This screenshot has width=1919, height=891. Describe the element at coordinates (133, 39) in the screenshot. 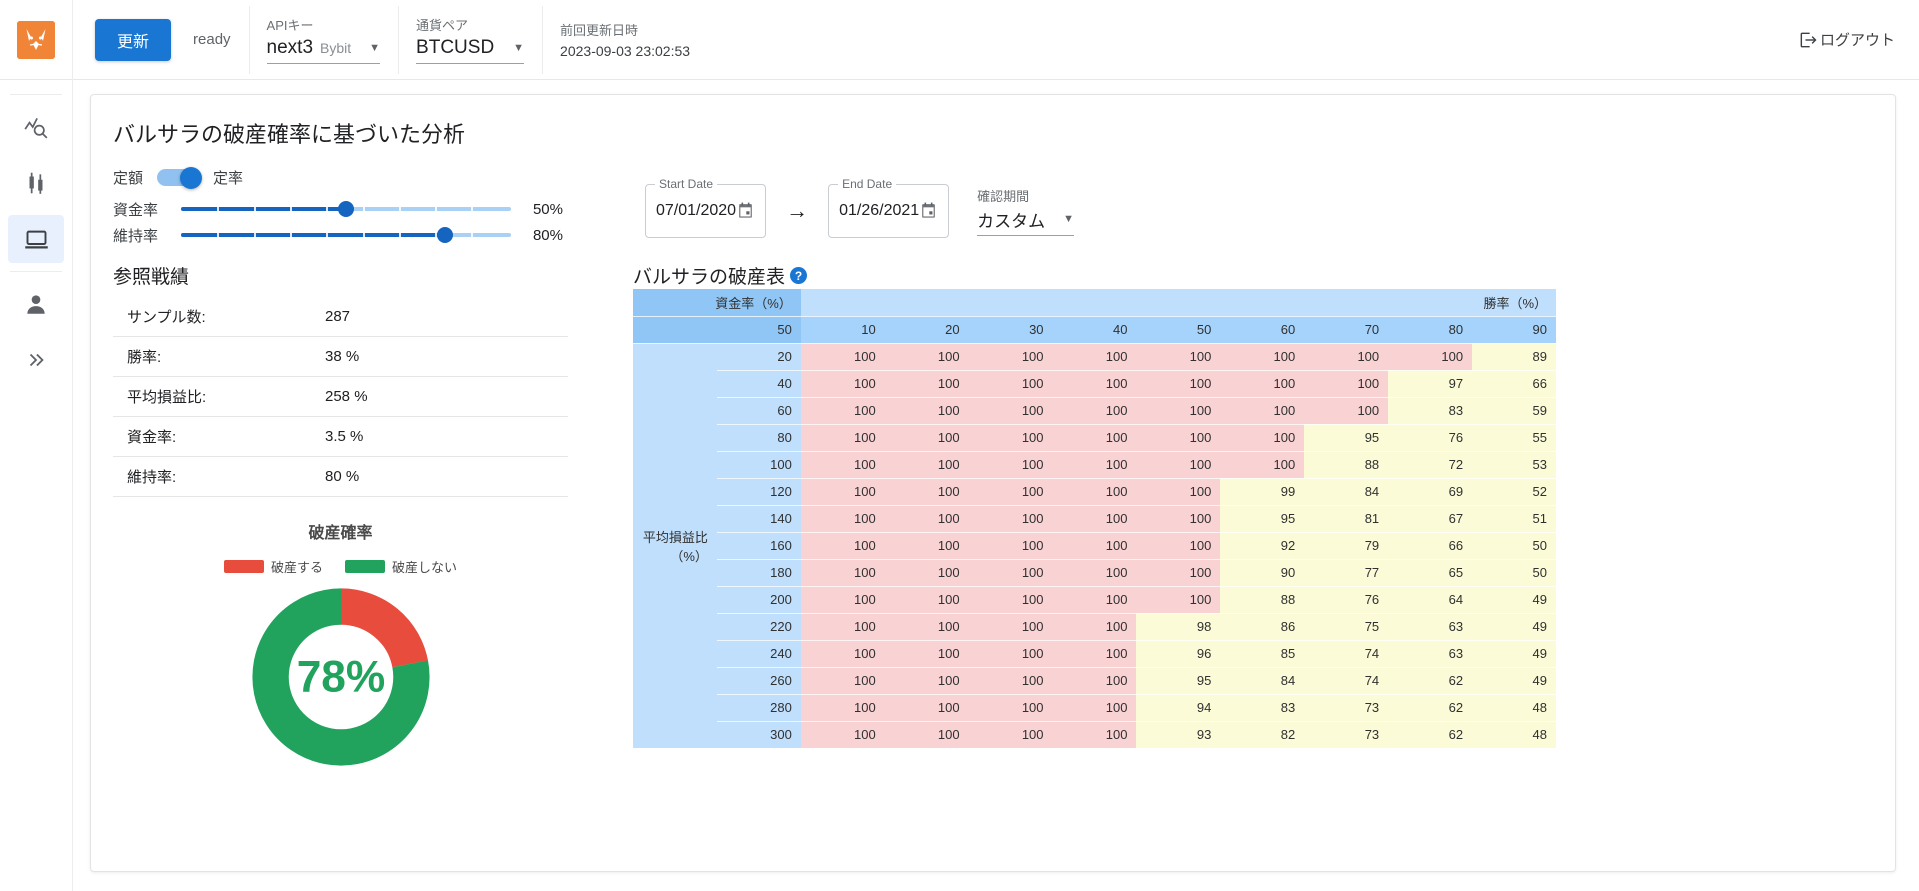

I see `update-button: 更新` at that location.